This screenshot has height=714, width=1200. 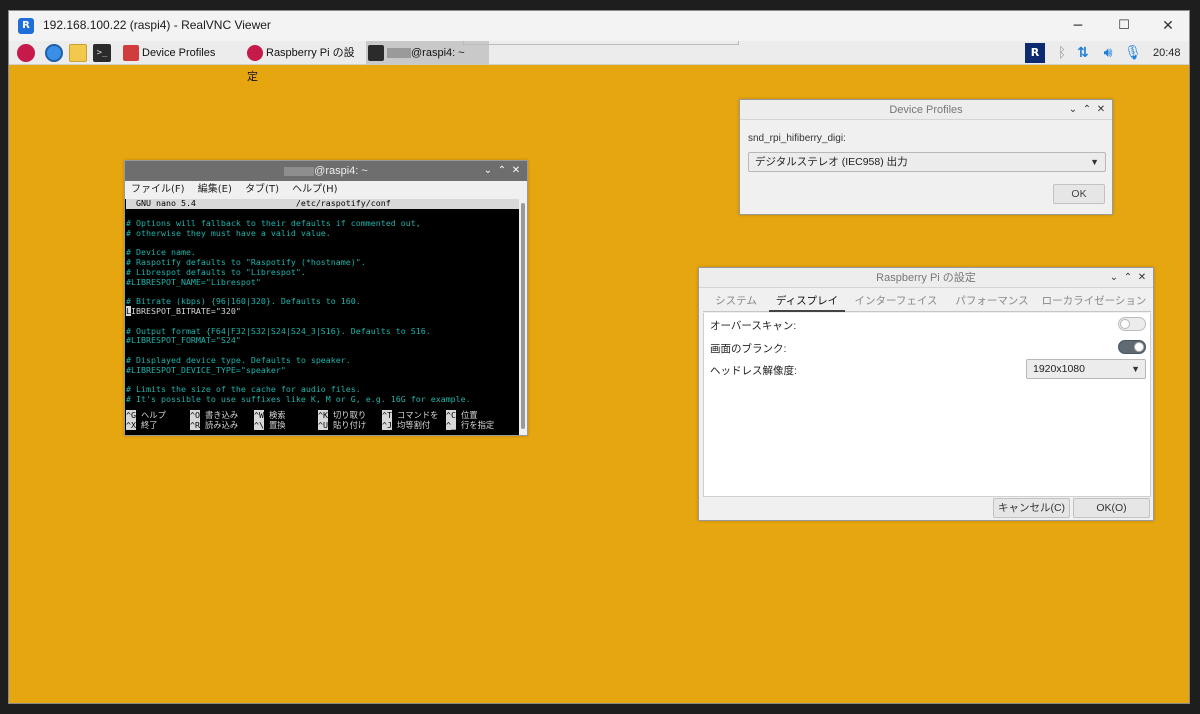 I want to click on shortcut-key: ^W, so click(x=259, y=415).